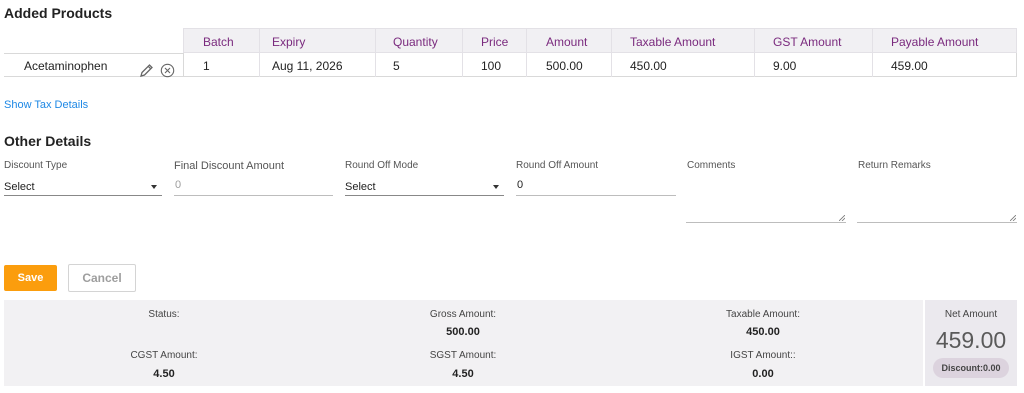  What do you see at coordinates (382, 165) in the screenshot?
I see `round-off-mode-label: Round Off Mode` at bounding box center [382, 165].